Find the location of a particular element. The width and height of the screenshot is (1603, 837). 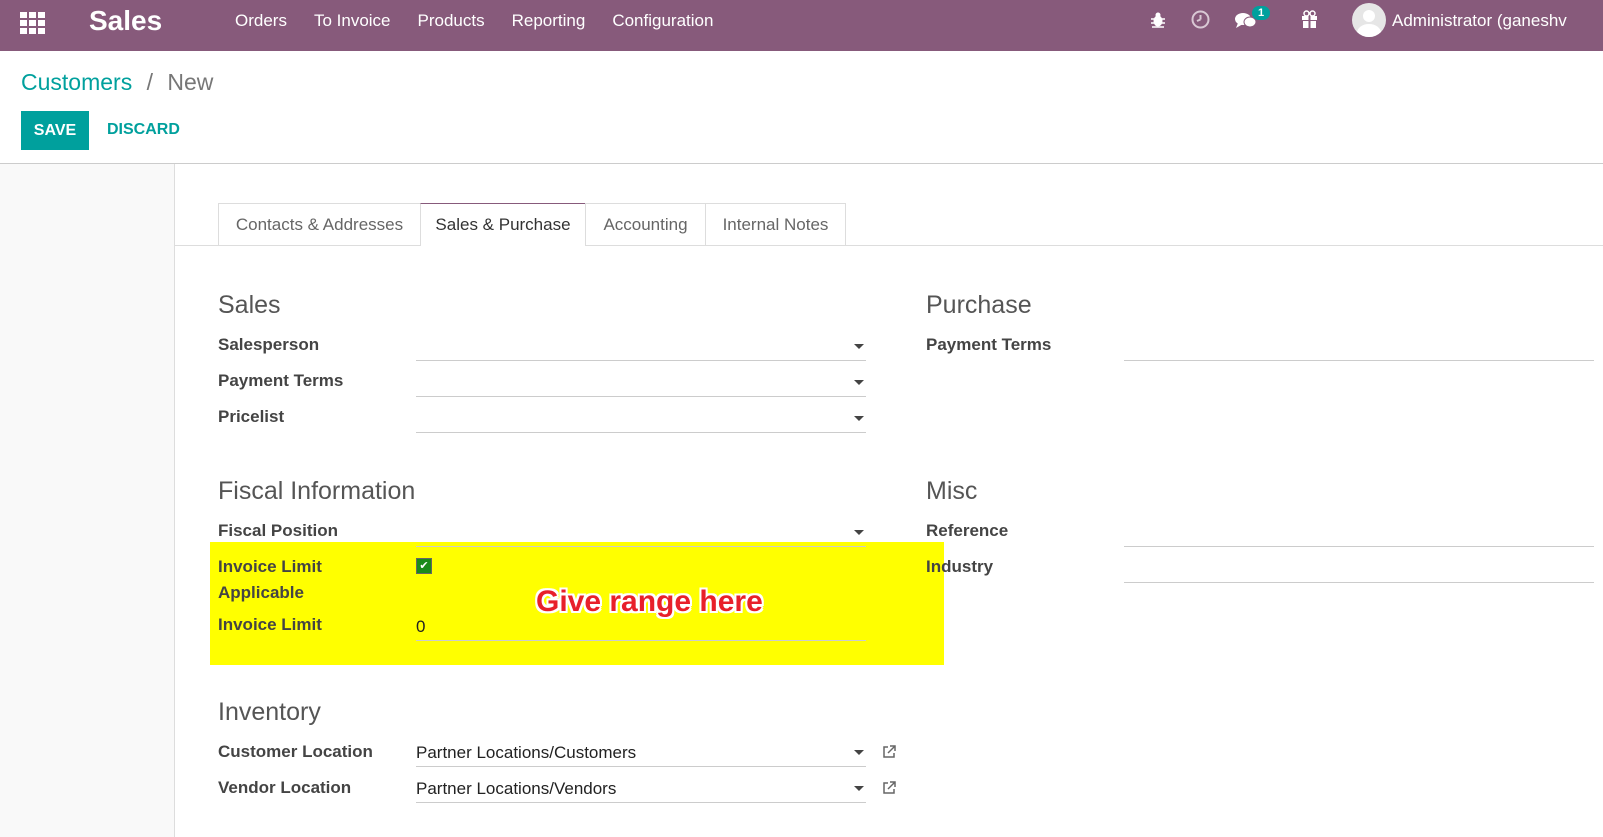

menu-configuration: Configuration is located at coordinates (662, 21).